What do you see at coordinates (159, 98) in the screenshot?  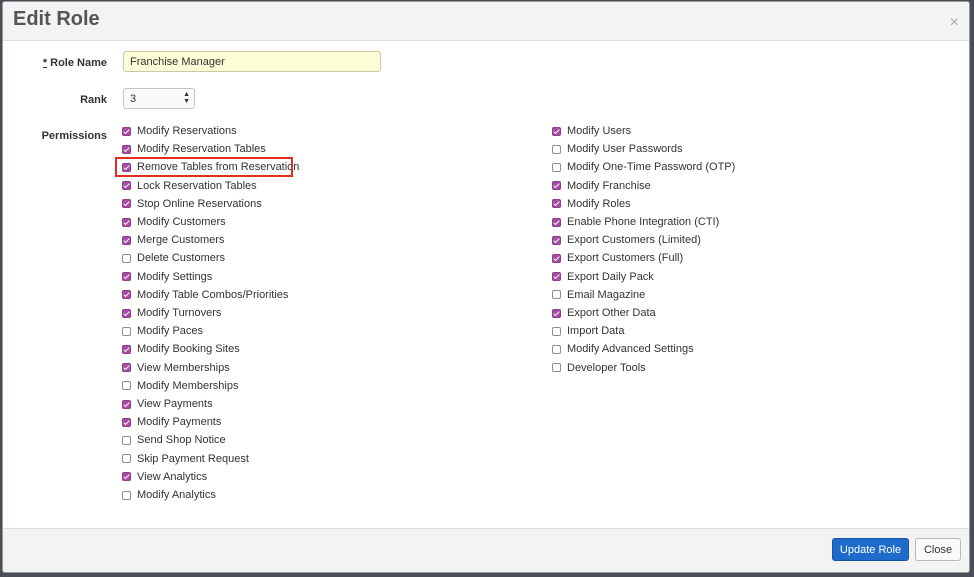 I see `rank-select: 3 ▲ ▼` at bounding box center [159, 98].